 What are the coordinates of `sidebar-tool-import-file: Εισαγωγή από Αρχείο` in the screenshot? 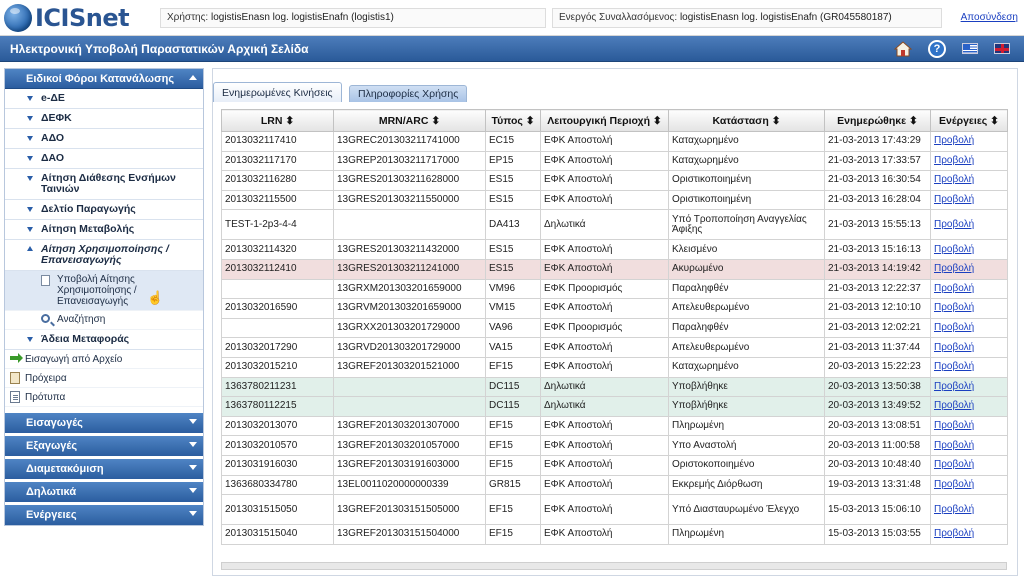 It's located at (104, 359).